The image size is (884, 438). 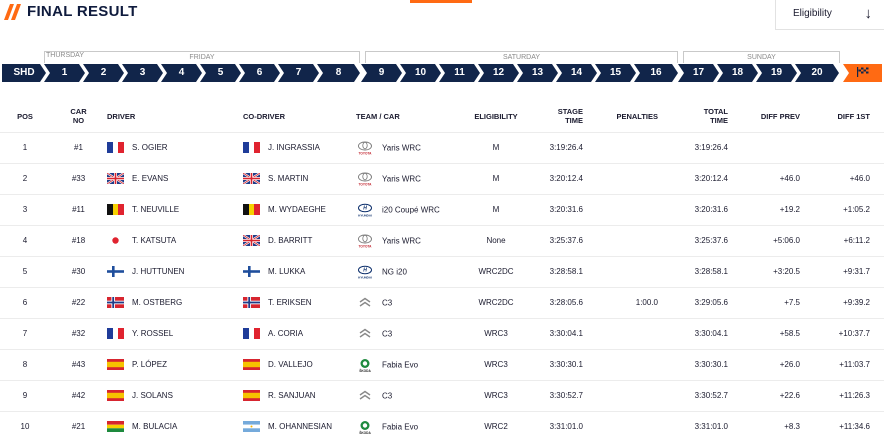 What do you see at coordinates (498, 73) in the screenshot?
I see `stage-tab-12: 12` at bounding box center [498, 73].